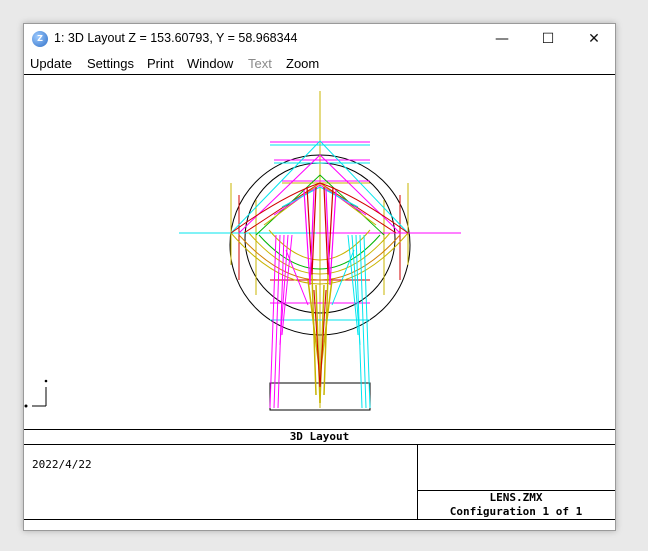 The width and height of the screenshot is (648, 551). Describe the element at coordinates (110, 63) in the screenshot. I see `menu-settings: Settings` at that location.